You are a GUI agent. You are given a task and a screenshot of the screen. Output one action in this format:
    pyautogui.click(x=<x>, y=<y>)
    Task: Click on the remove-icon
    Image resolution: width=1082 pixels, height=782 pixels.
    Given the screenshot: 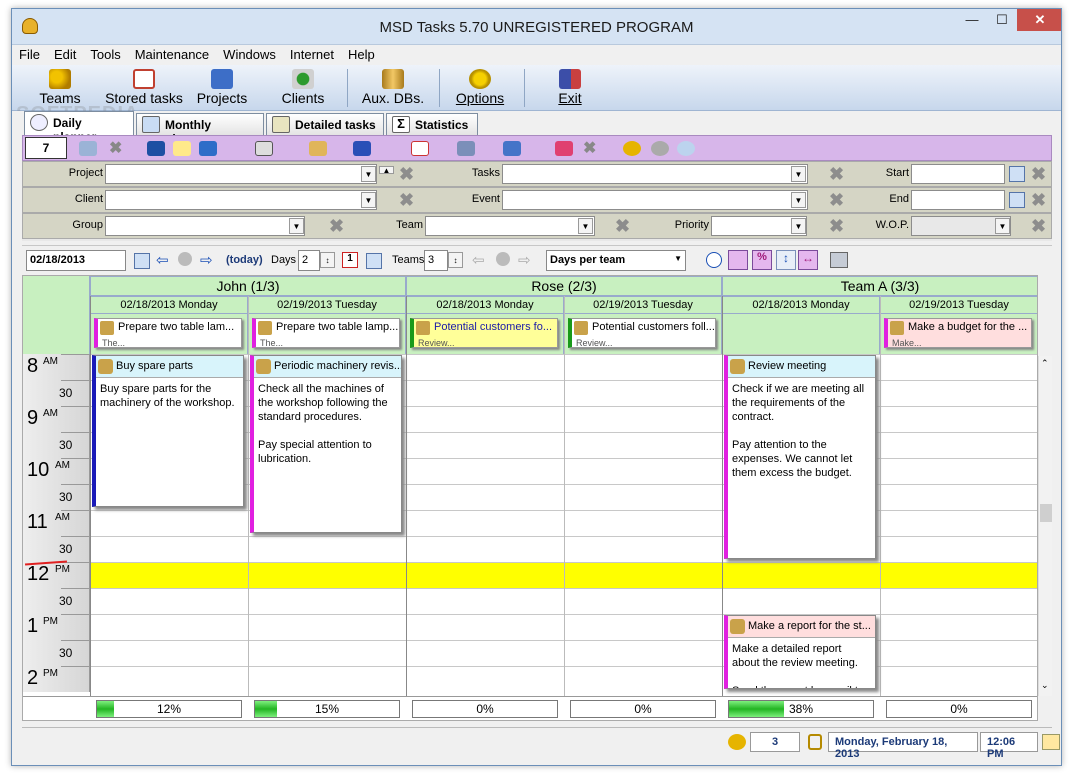 What is the action you would take?
    pyautogui.click(x=420, y=148)
    